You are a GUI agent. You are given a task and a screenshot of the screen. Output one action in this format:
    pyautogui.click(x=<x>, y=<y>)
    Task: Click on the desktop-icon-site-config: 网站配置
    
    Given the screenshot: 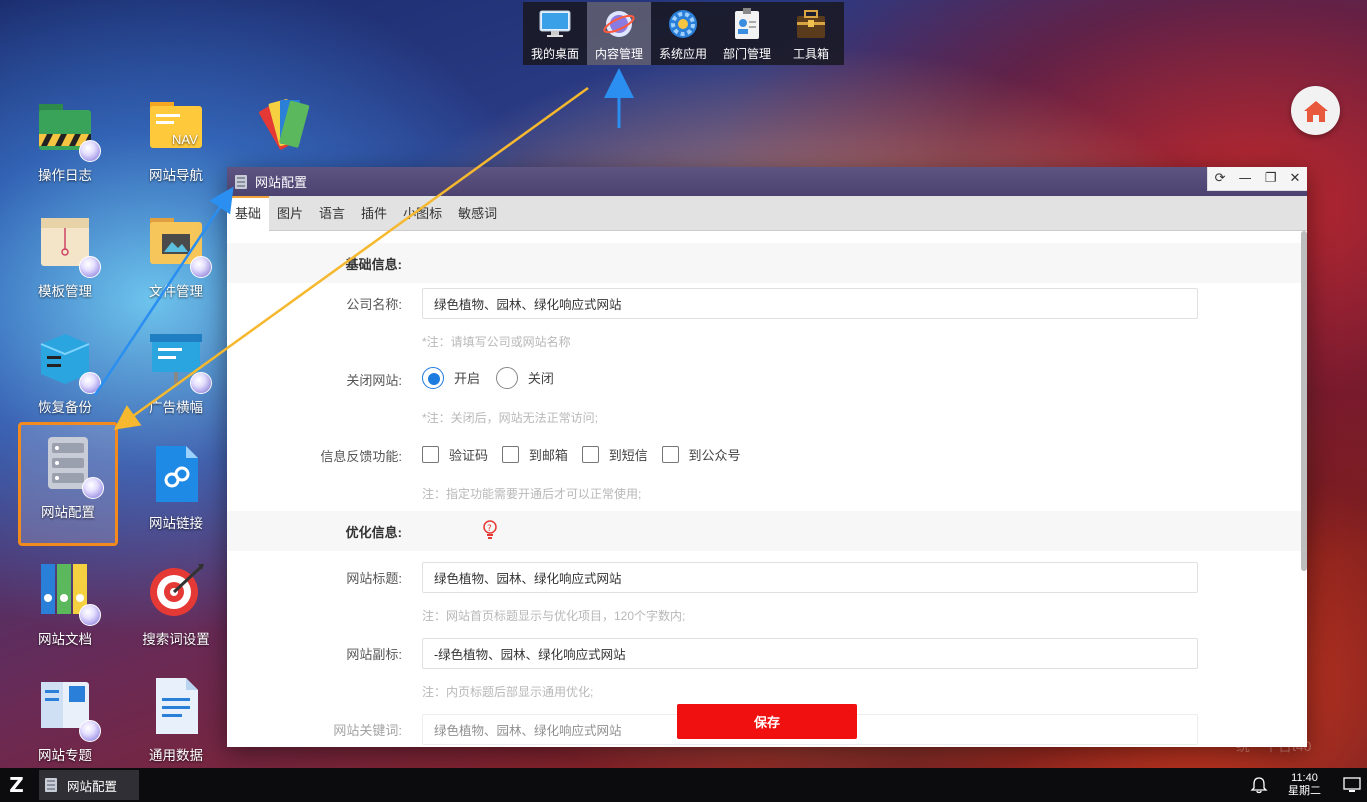 What is the action you would take?
    pyautogui.click(x=68, y=484)
    